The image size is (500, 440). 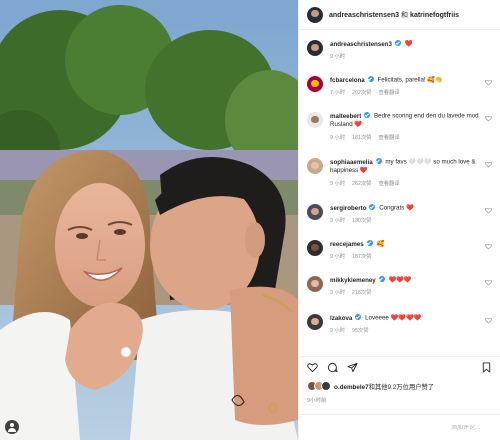 What do you see at coordinates (312, 367) in the screenshot?
I see `like-heart-icon` at bounding box center [312, 367].